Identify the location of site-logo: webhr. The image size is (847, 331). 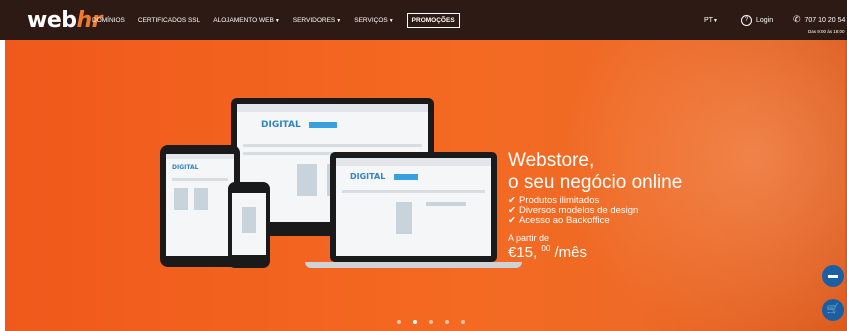
(65, 20).